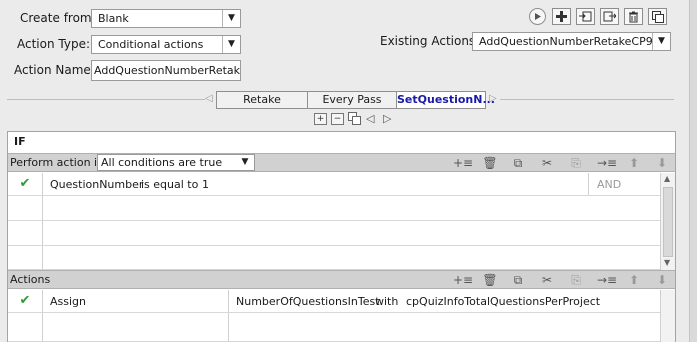 The width and height of the screenshot is (697, 342). I want to click on divider-left, so click(106, 99).